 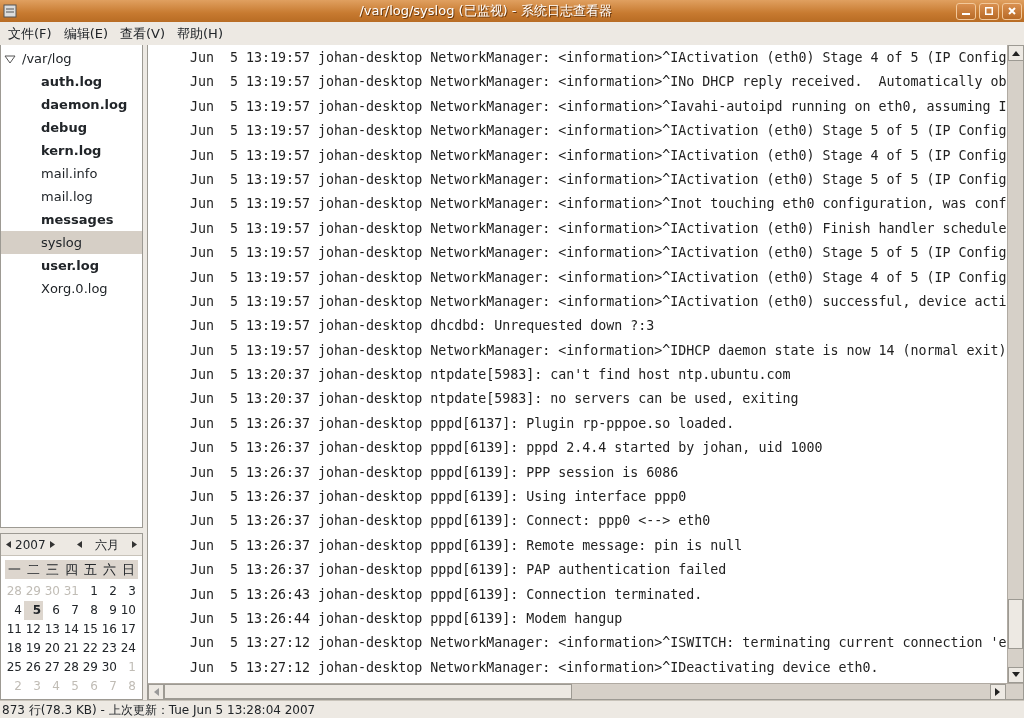 What do you see at coordinates (33, 570) in the screenshot?
I see `weekday-label: 二` at bounding box center [33, 570].